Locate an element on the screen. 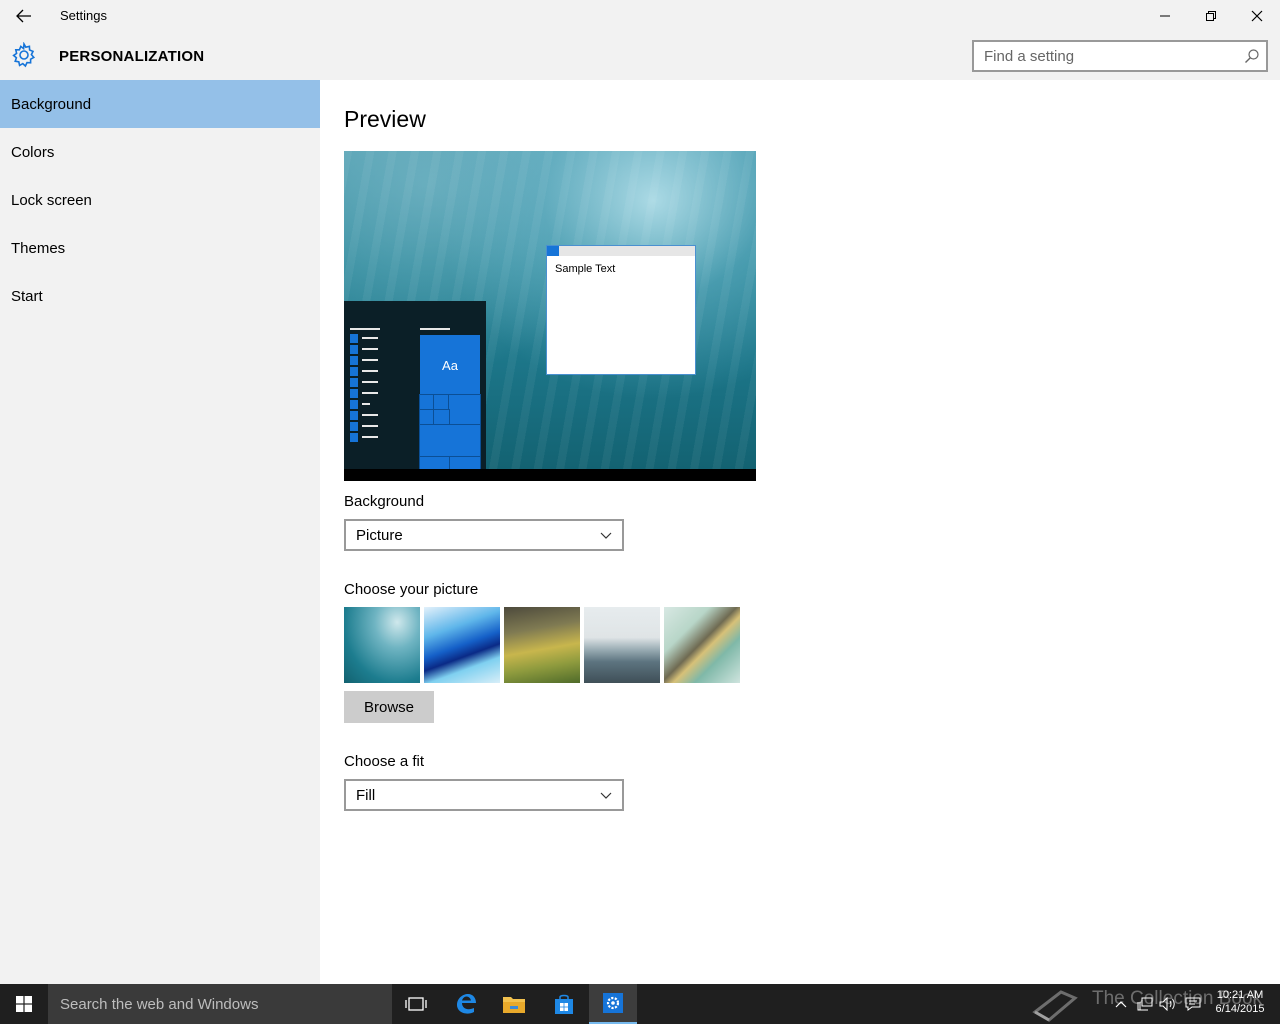 The width and height of the screenshot is (1280, 1024). file-explorer-button is located at coordinates (514, 1004).